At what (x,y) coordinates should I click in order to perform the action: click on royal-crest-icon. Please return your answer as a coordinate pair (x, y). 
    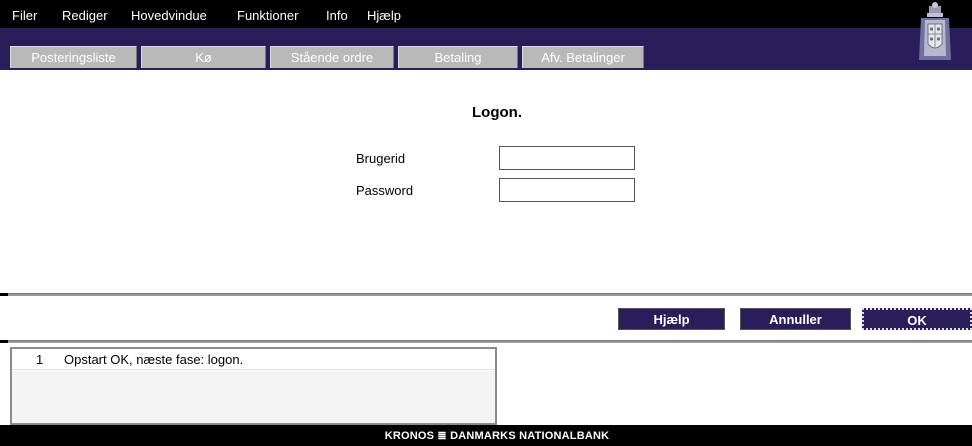
    Looking at the image, I should click on (935, 31).